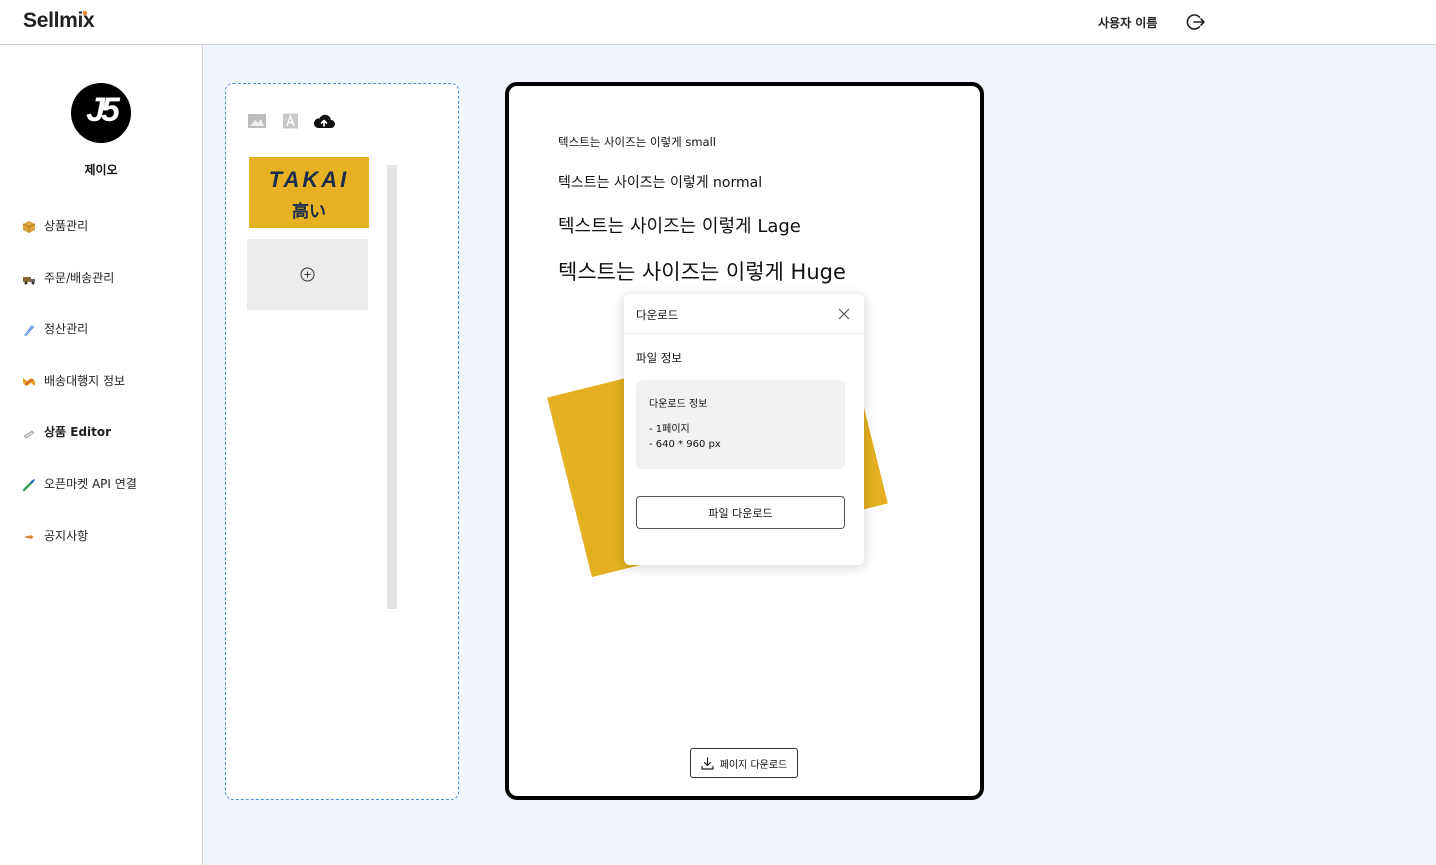 The height and width of the screenshot is (865, 1436). Describe the element at coordinates (291, 121) in the screenshot. I see `text-icon` at that location.